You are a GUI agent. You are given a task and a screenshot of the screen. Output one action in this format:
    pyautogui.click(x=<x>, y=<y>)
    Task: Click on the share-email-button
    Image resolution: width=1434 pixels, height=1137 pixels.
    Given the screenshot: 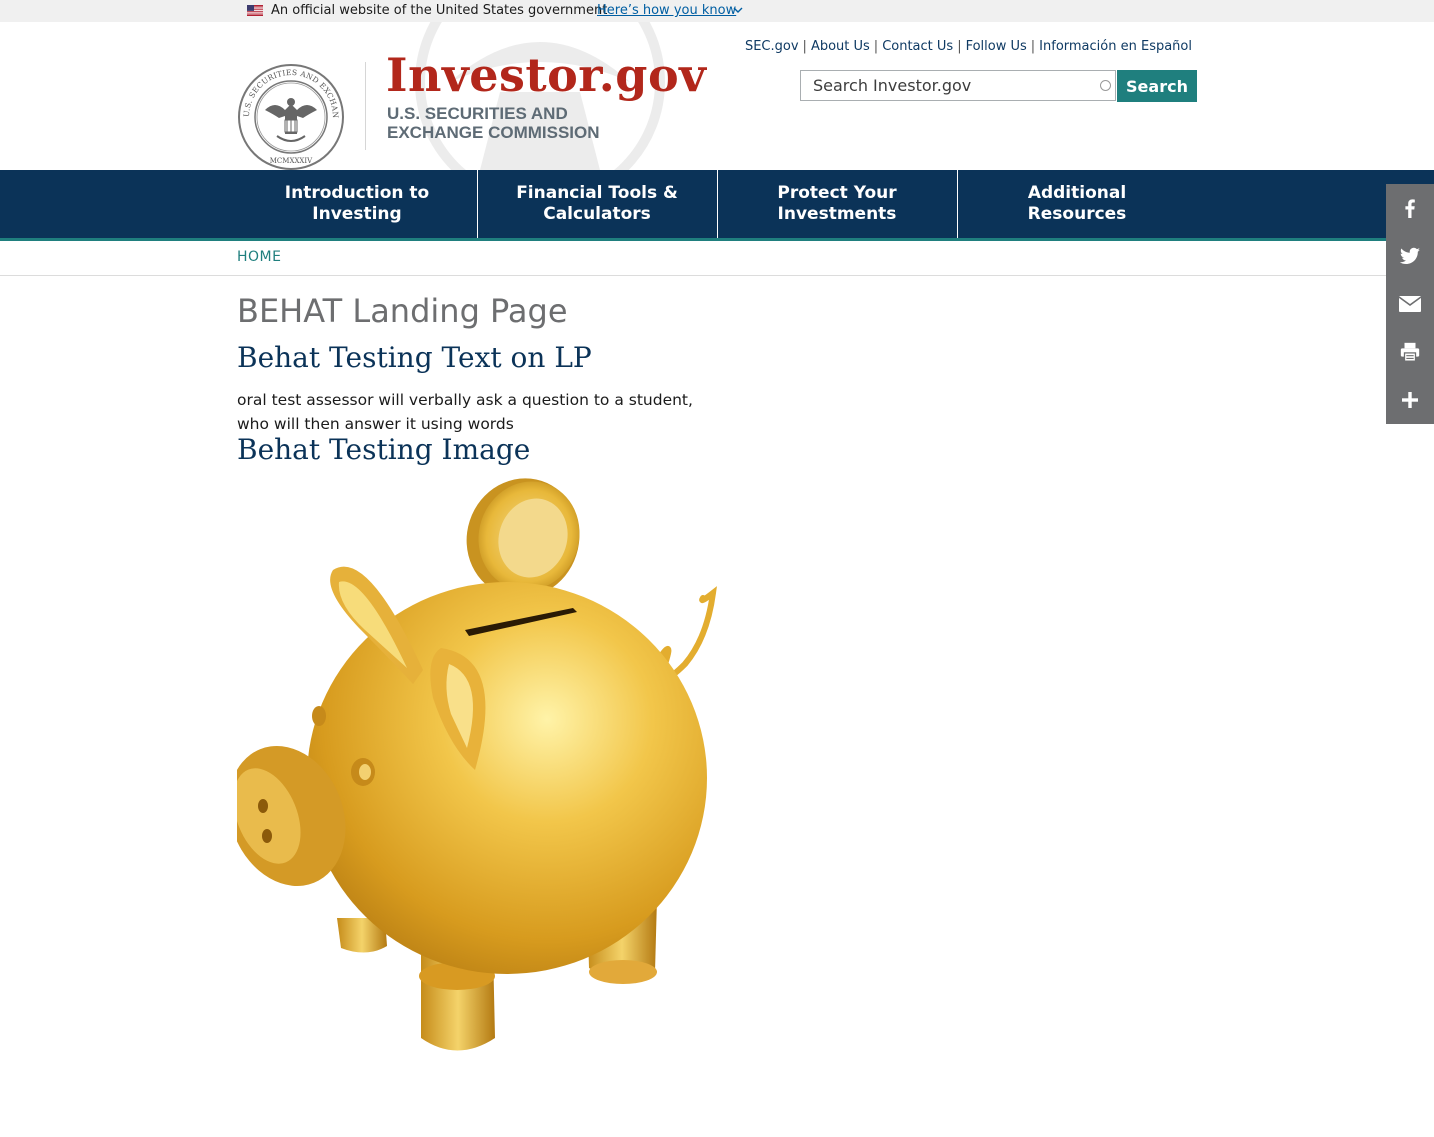 What is the action you would take?
    pyautogui.click(x=1410, y=304)
    